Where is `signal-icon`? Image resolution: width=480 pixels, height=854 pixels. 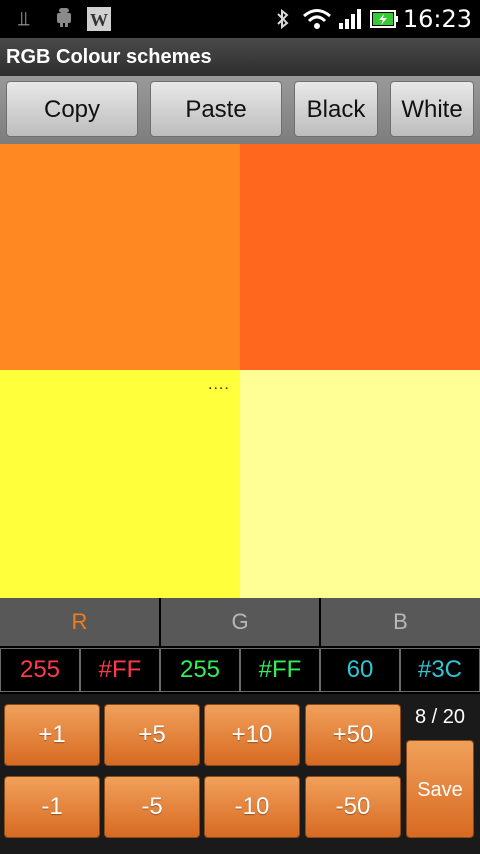
signal-icon is located at coordinates (351, 21).